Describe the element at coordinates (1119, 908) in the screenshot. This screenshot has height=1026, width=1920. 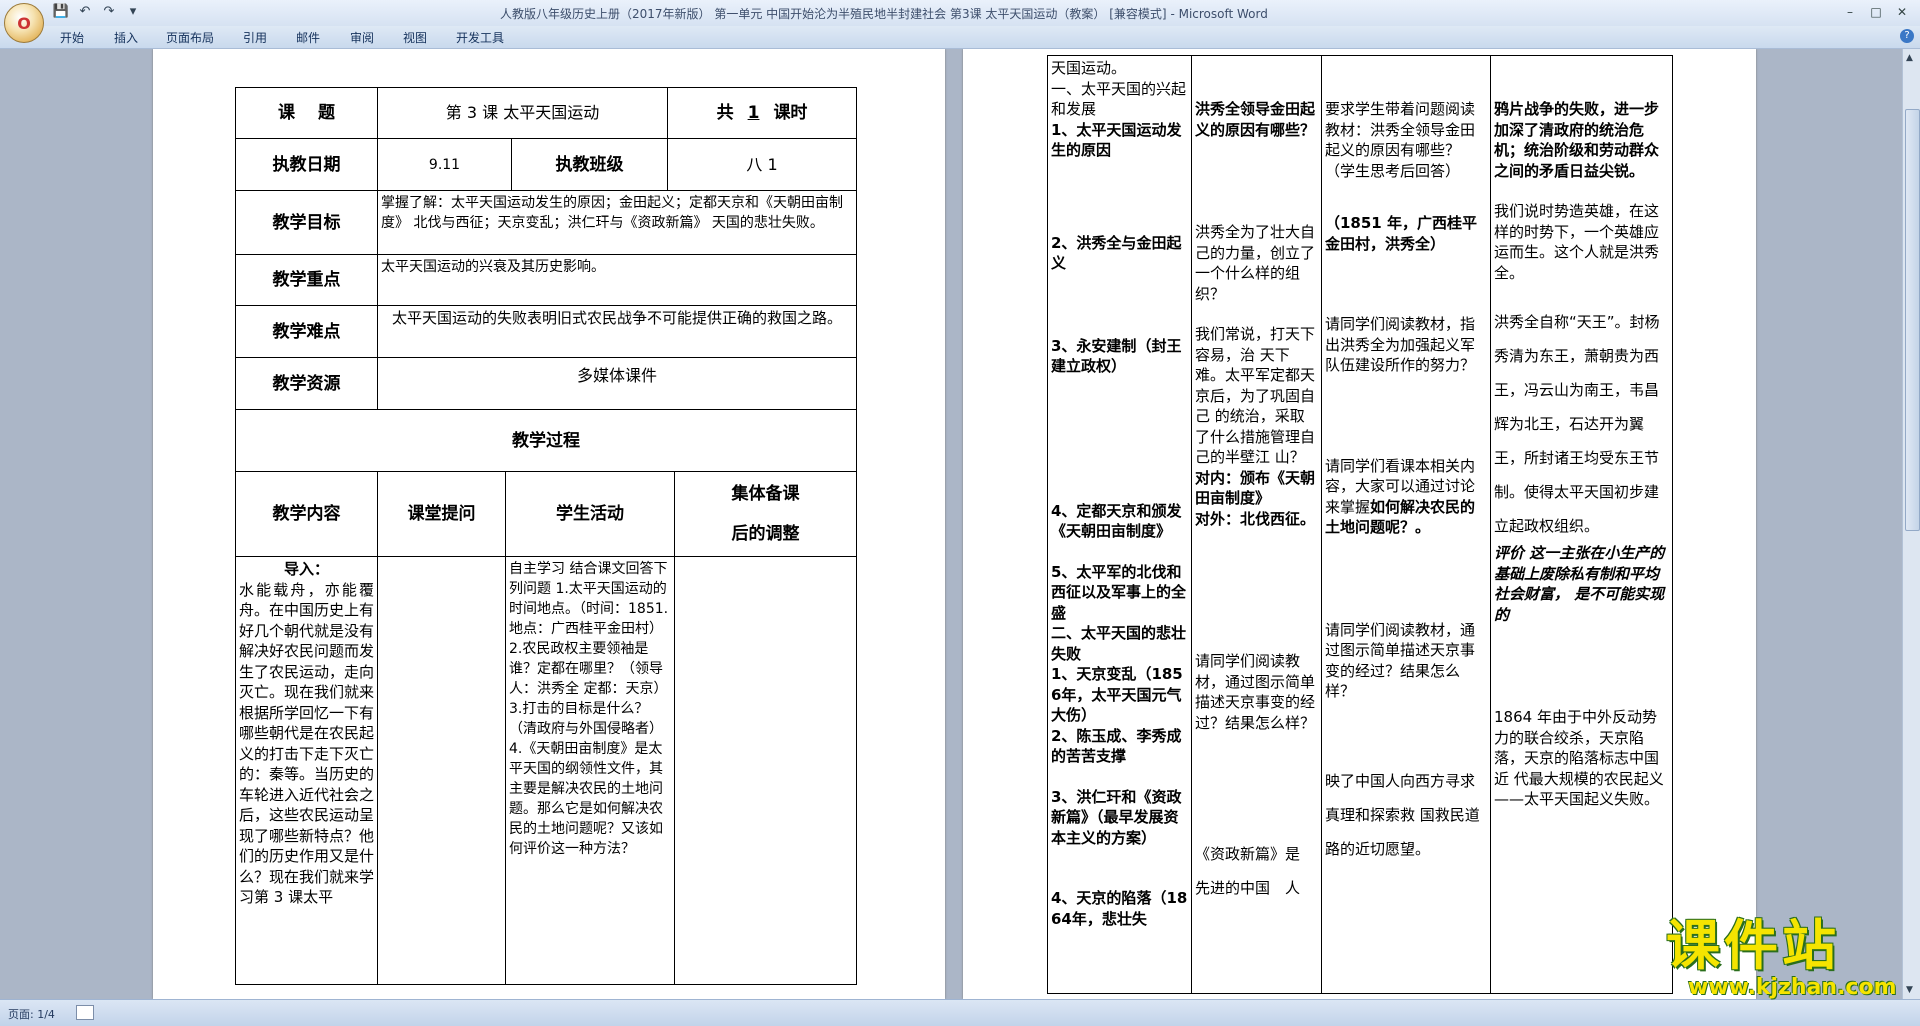
I see `content-line: 4、天京的陷落（1864年，悲壮失` at that location.